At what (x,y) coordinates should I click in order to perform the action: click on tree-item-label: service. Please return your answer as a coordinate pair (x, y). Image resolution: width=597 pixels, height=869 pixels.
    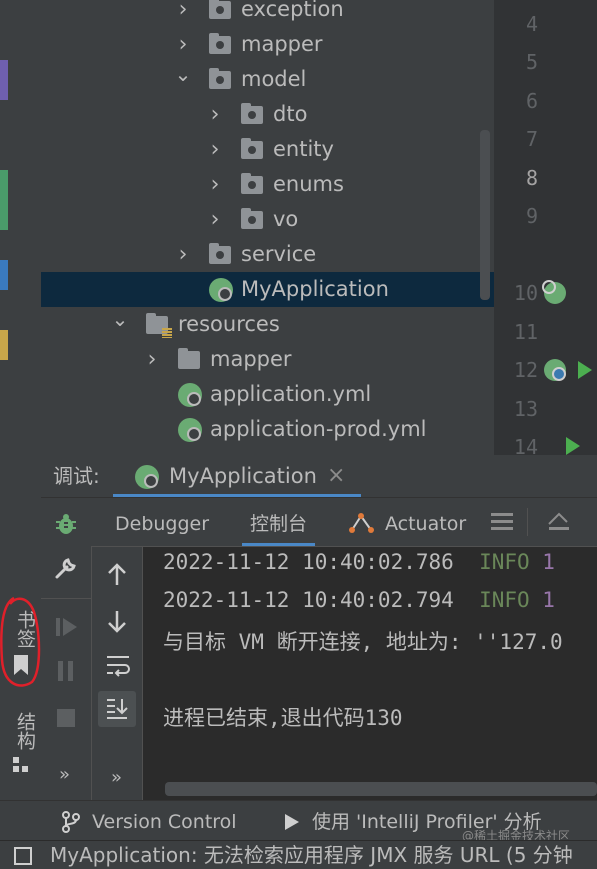
    Looking at the image, I should click on (279, 254).